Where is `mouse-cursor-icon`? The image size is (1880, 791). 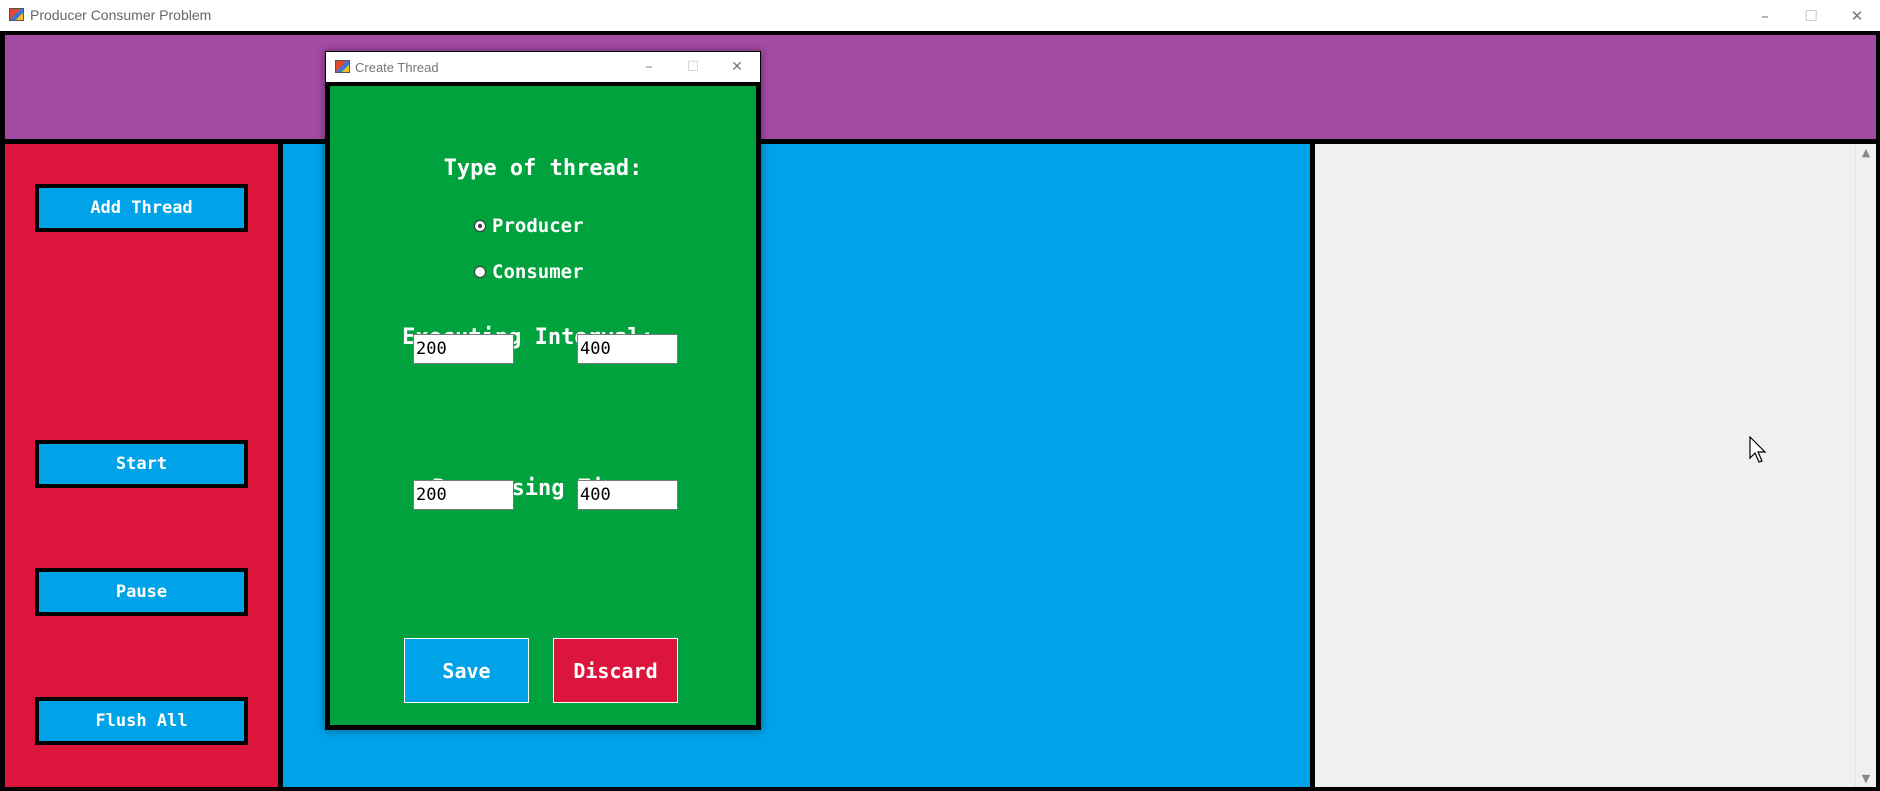
mouse-cursor-icon is located at coordinates (1758, 449).